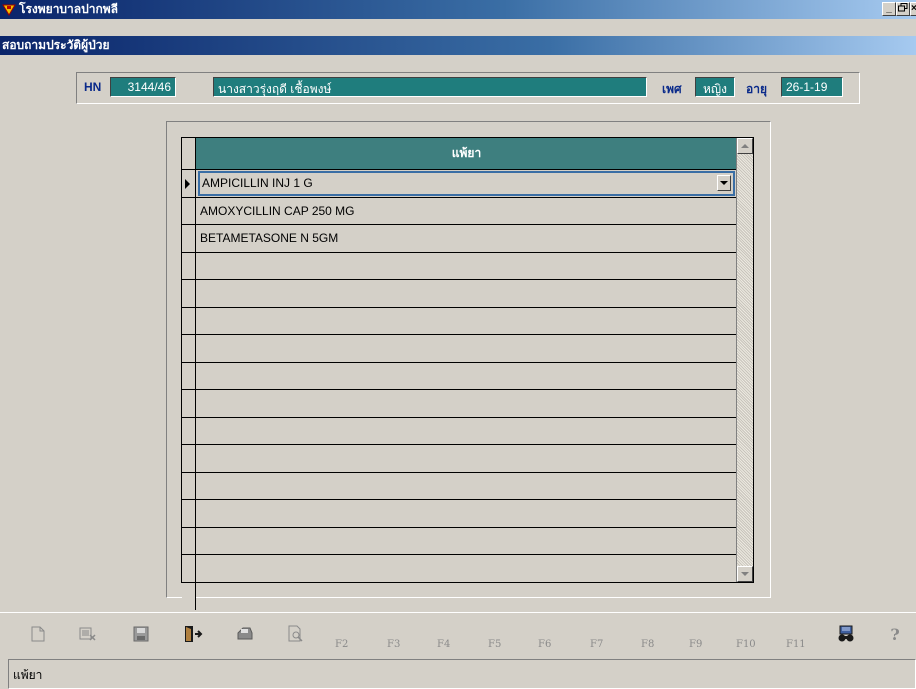 This screenshot has width=916, height=689. I want to click on grid-header: แพ้ยา, so click(459, 154).